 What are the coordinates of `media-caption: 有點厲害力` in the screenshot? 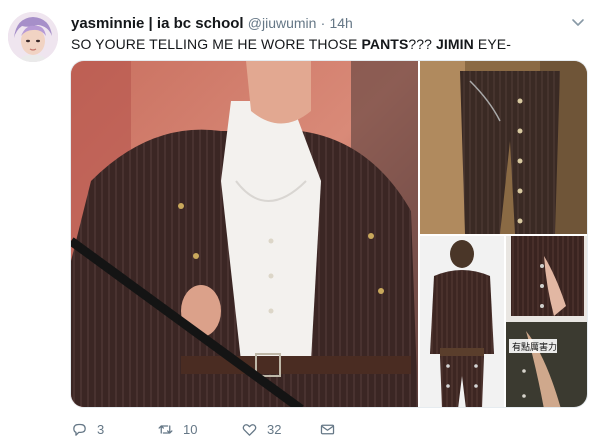 It's located at (534, 347).